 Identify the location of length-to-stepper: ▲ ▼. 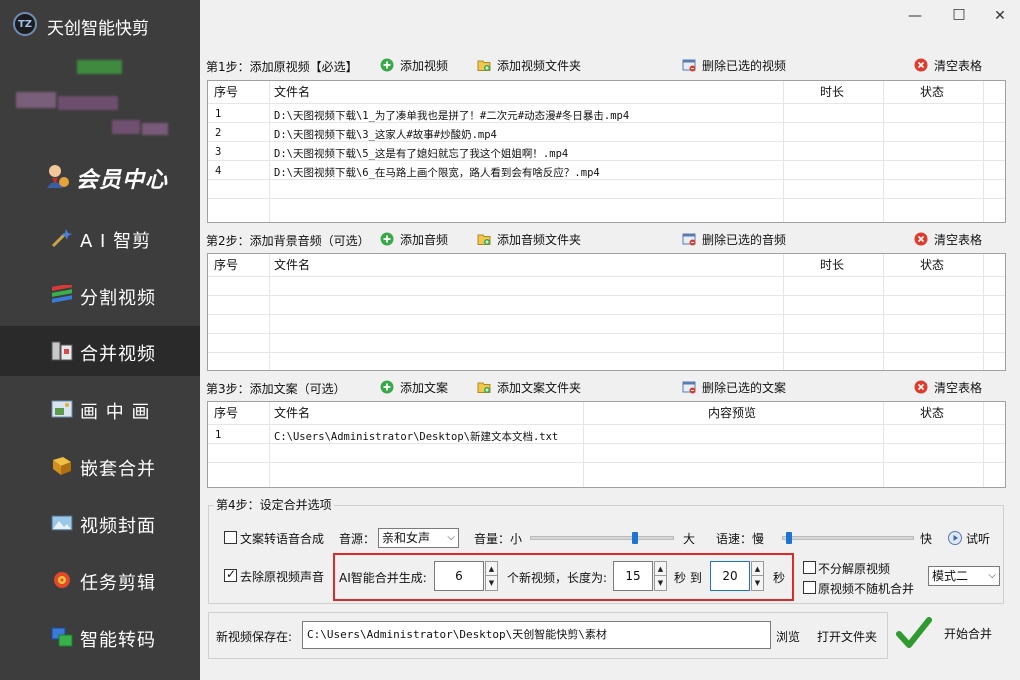
(757, 576).